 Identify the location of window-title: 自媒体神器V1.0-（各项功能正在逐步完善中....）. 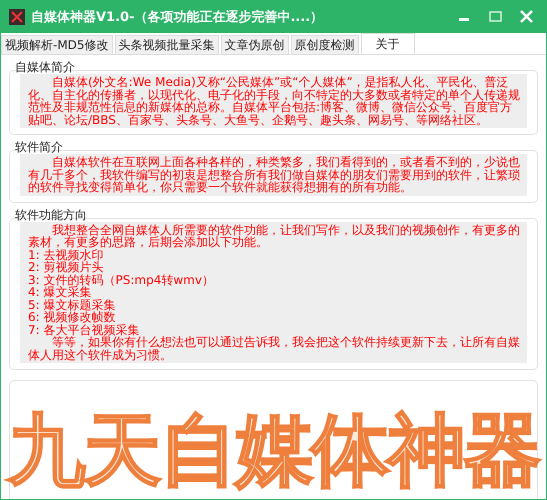
(177, 17).